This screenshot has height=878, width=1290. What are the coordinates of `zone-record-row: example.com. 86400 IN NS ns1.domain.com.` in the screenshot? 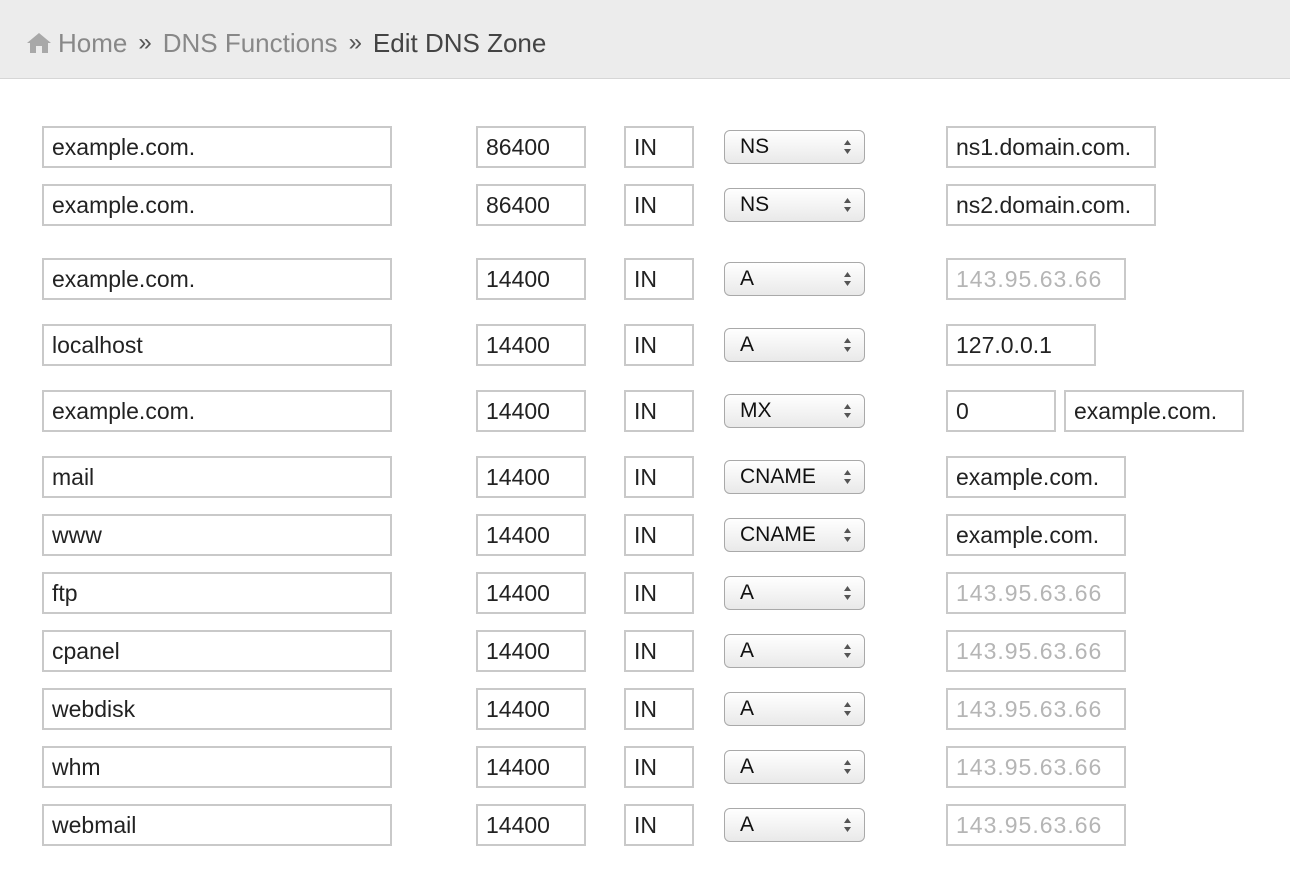 It's located at (645, 147).